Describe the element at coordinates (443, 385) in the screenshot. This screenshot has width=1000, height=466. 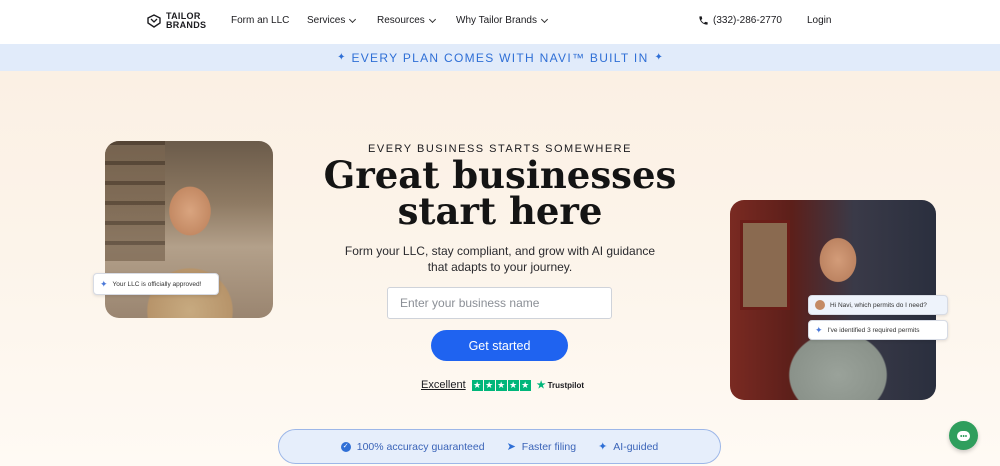
I see `trustpilot-rating-word: Excellent` at that location.